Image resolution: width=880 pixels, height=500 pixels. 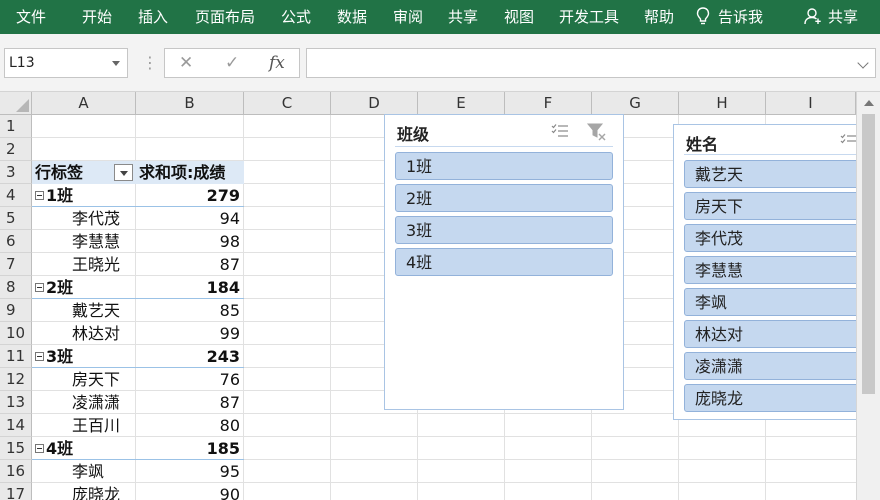 I want to click on pivot-group-total: 279, so click(x=188, y=195).